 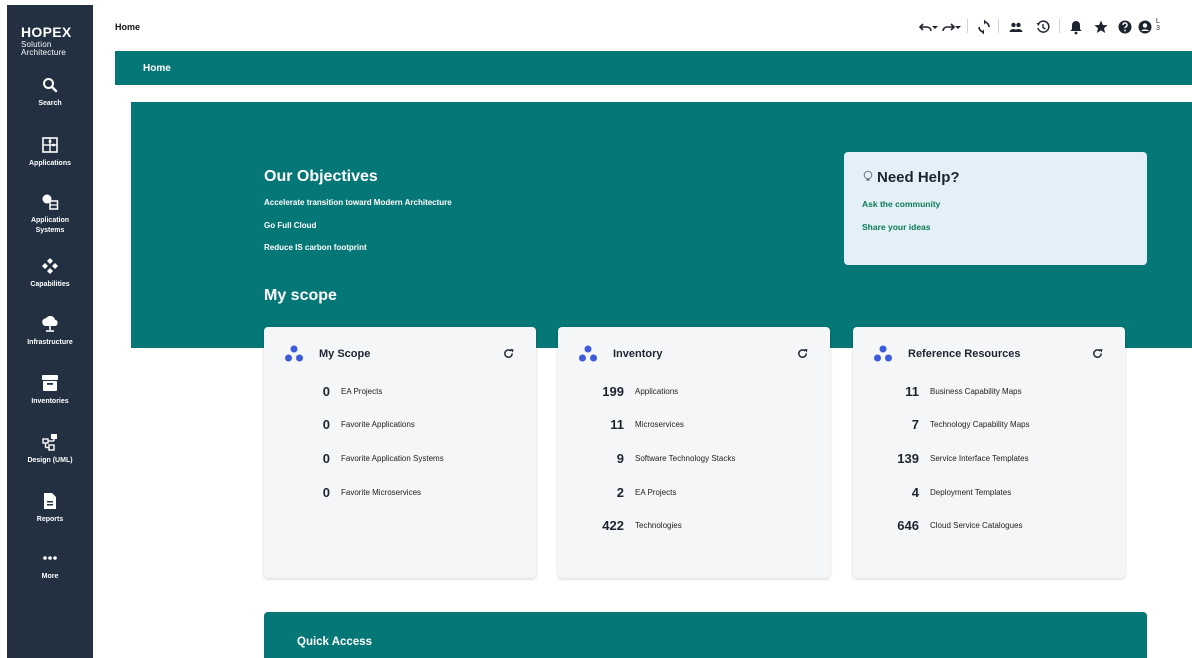 I want to click on nav-item-applications: Applications, so click(x=50, y=152).